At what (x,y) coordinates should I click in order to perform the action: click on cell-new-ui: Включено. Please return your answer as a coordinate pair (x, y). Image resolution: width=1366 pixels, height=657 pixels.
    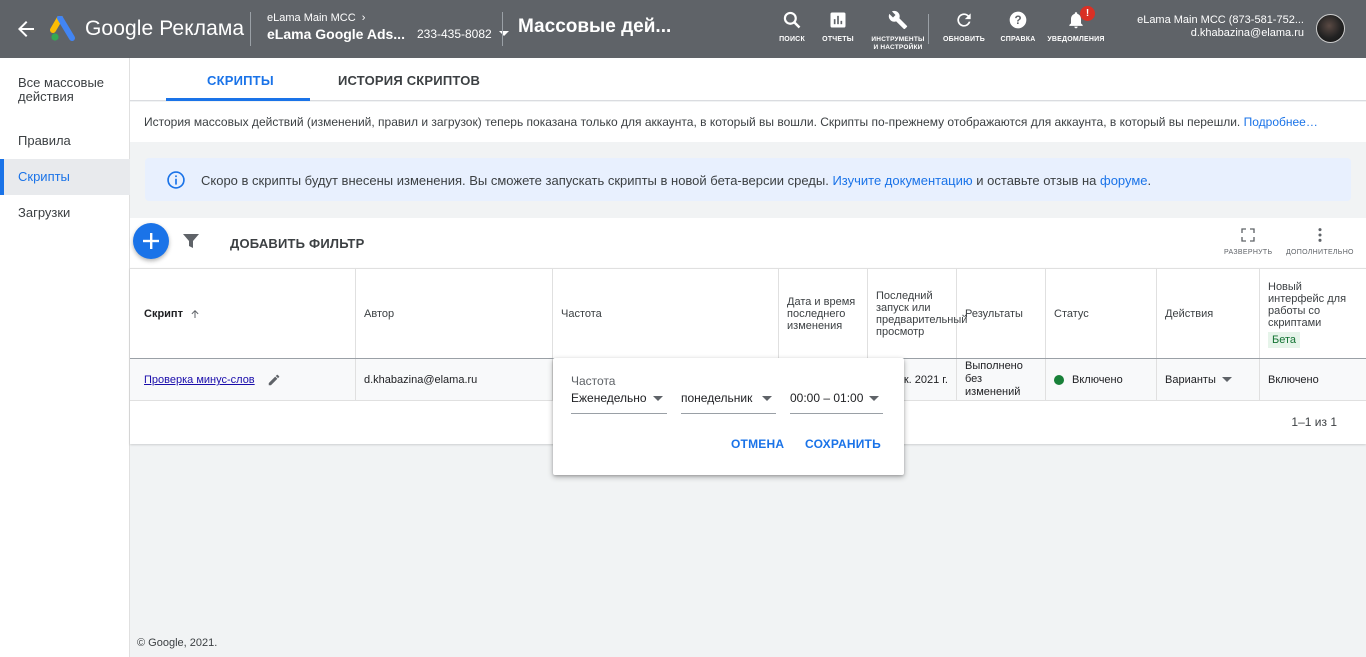
    Looking at the image, I should click on (1293, 380).